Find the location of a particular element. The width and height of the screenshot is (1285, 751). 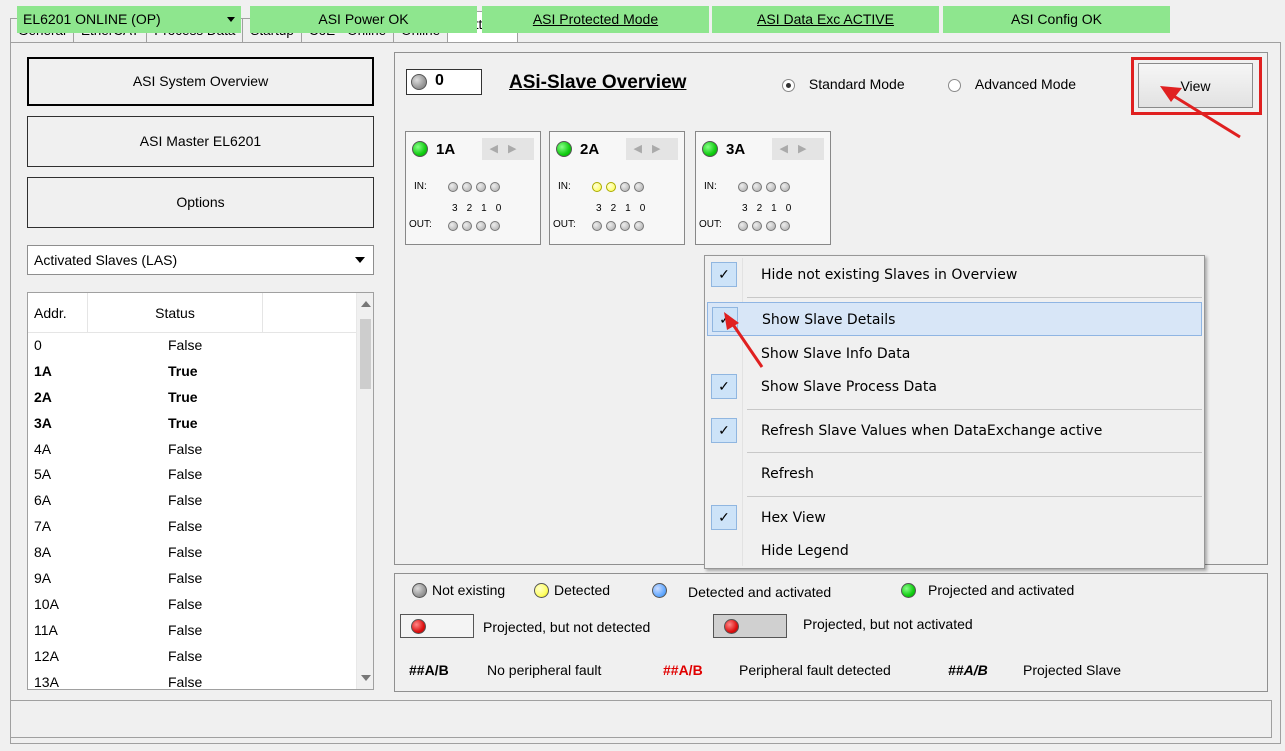

status-data-exchange: ASI Data Exc ACTIVE is located at coordinates (825, 19).